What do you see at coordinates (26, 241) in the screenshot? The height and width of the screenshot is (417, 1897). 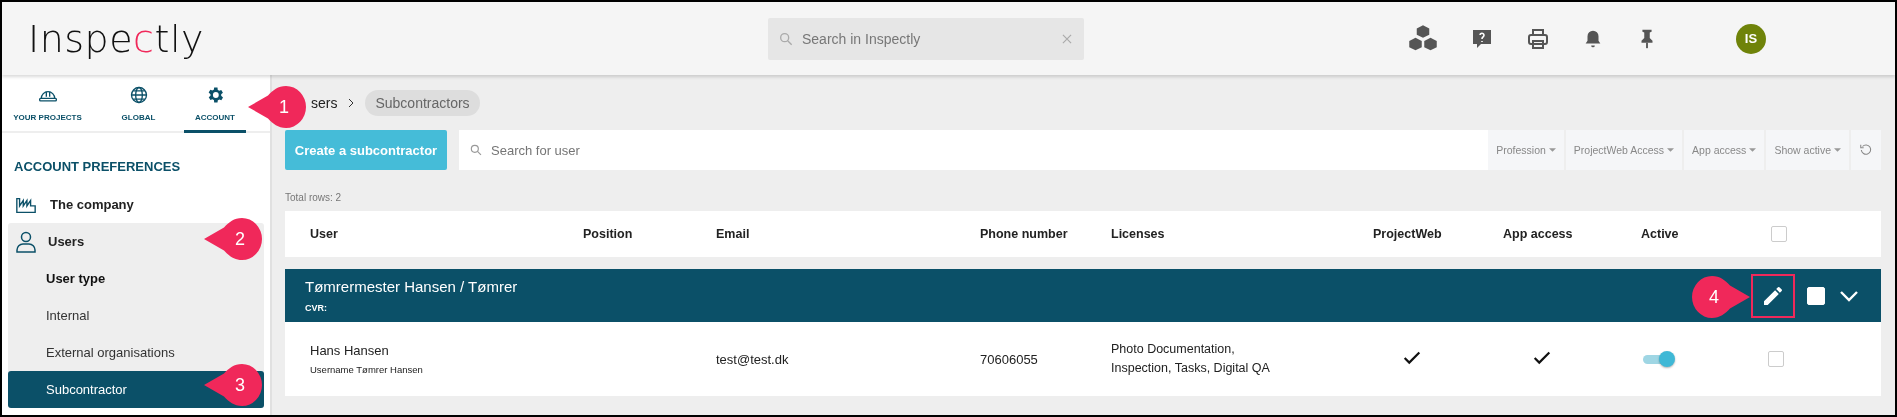 I see `user-icon` at bounding box center [26, 241].